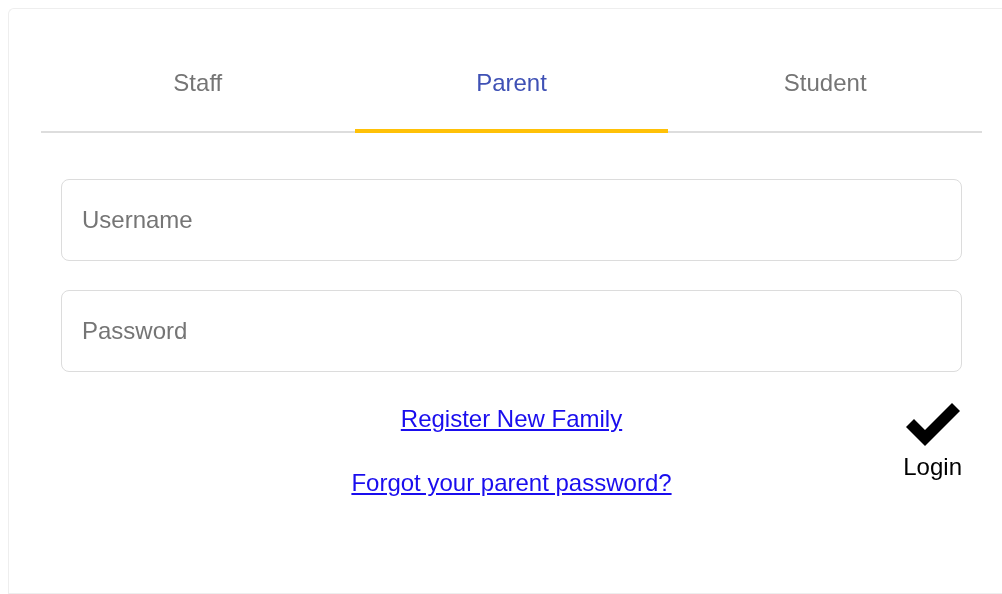  Describe the element at coordinates (511, 331) in the screenshot. I see `input-field: Password` at that location.